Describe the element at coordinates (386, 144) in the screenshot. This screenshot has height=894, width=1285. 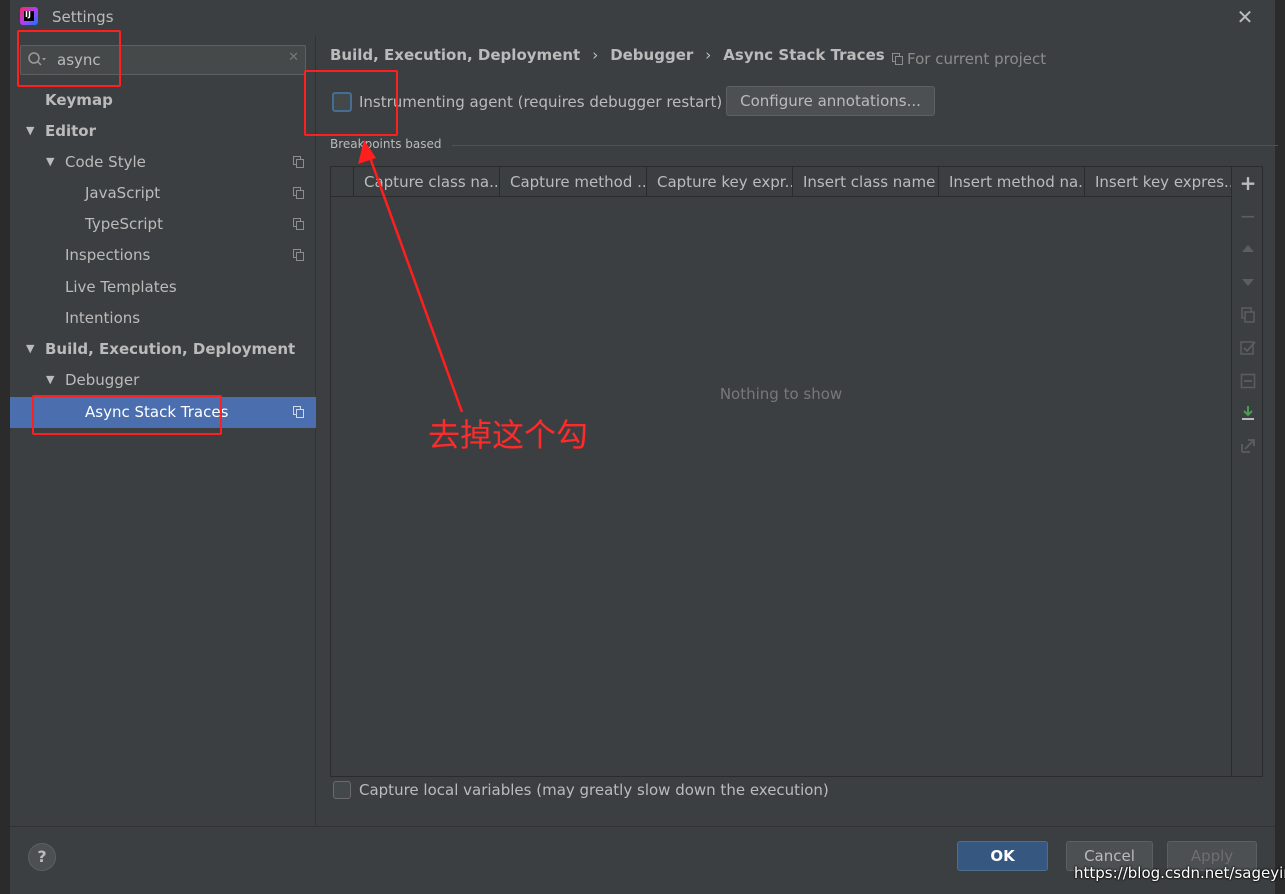
I see `group-title-breakpoints-based: Breakpoints based` at that location.